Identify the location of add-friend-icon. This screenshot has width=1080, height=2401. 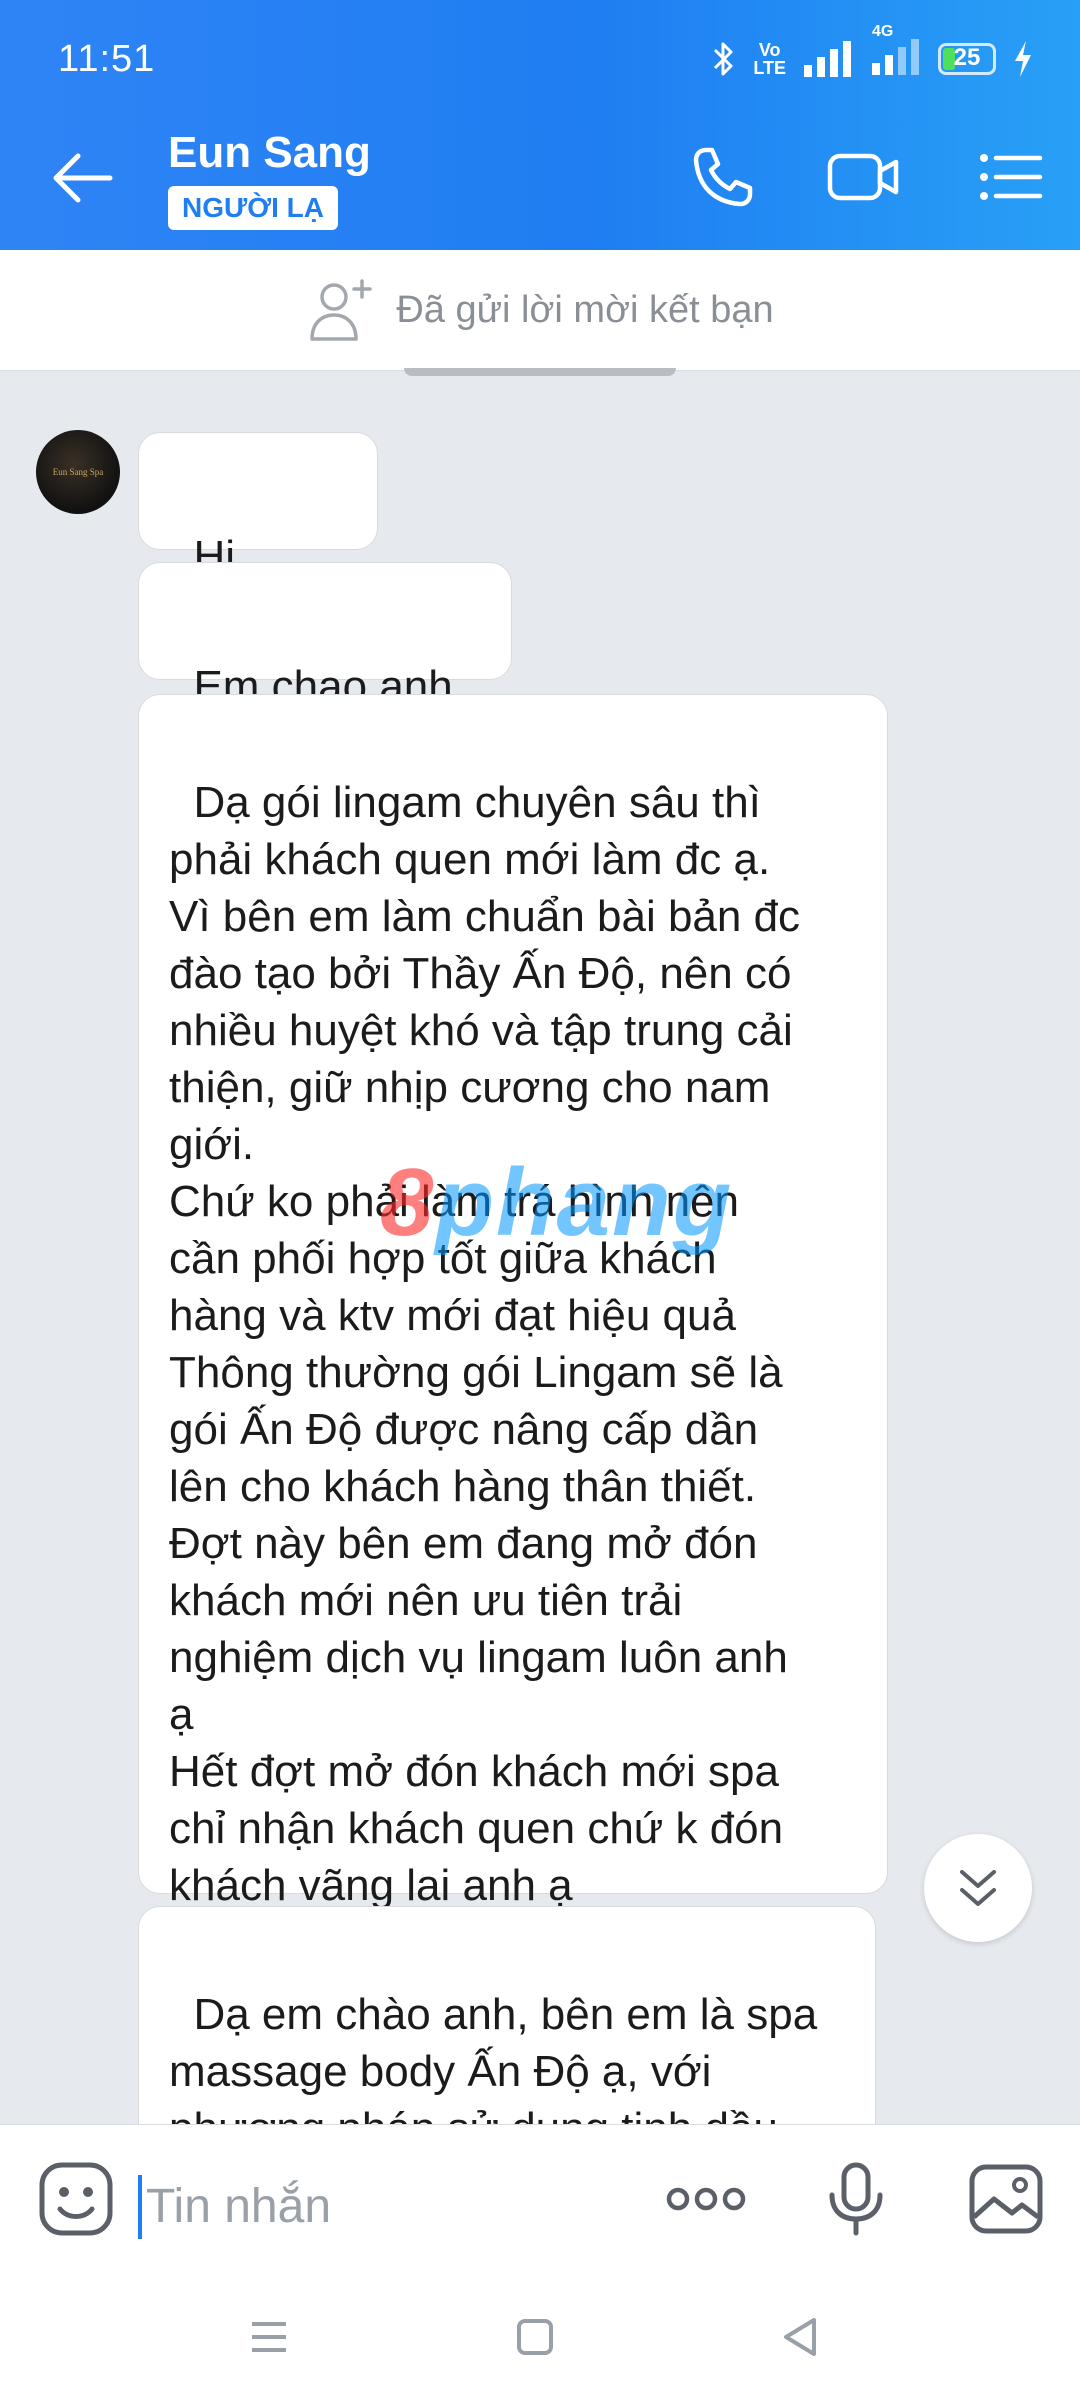
(341, 310).